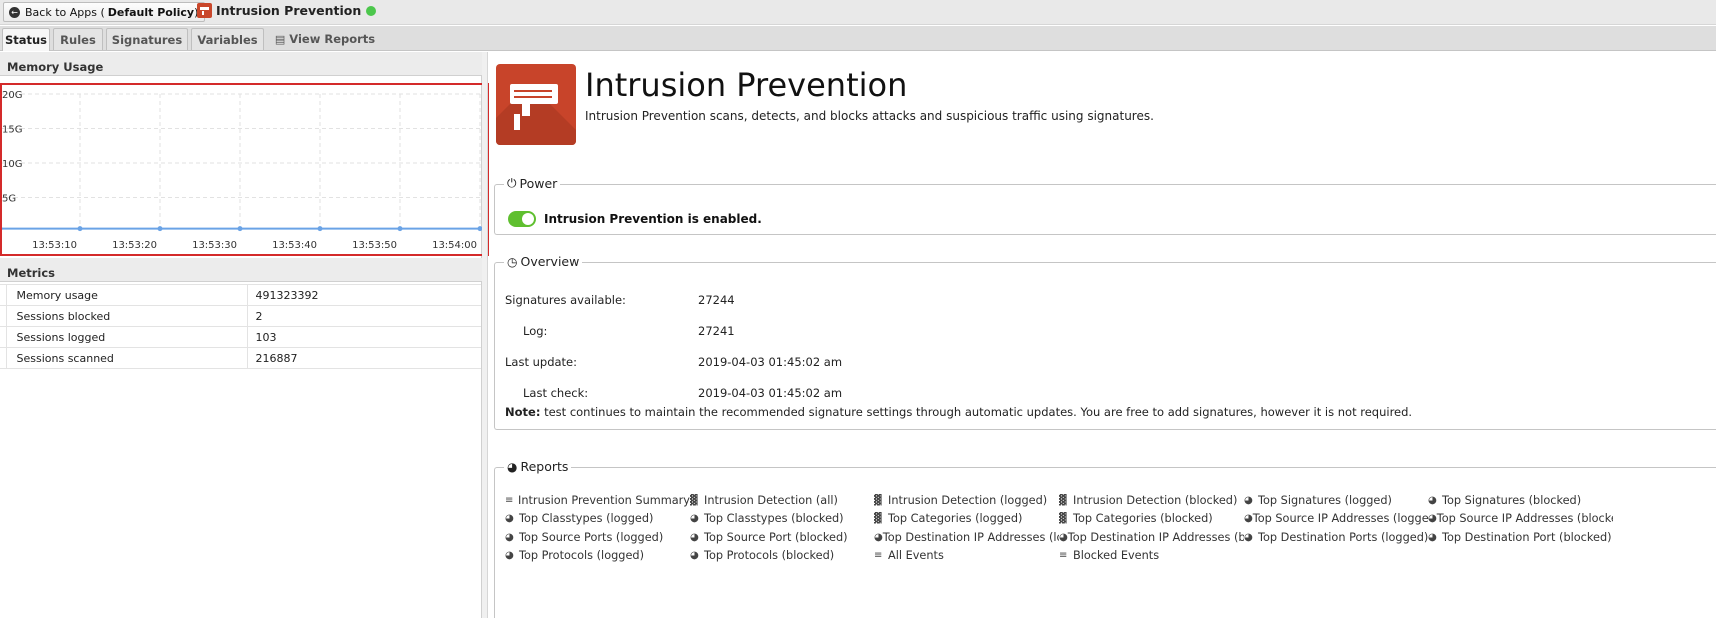  What do you see at coordinates (126, 337) in the screenshot?
I see `metric-name: Sessions logged` at bounding box center [126, 337].